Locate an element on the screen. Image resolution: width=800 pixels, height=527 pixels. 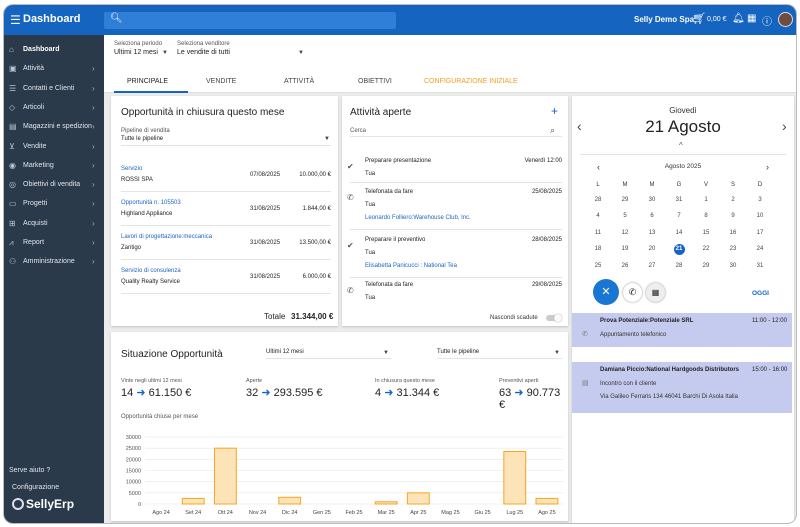
opportunity-link: Lavori di progettazione:meccanica is located at coordinates (166, 237).